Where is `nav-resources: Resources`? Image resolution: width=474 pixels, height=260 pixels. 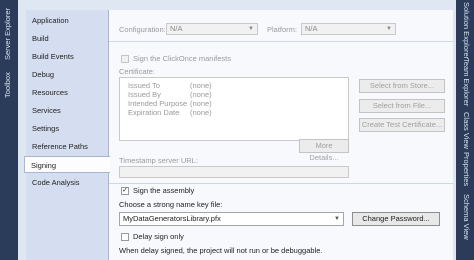
nav-resources: Resources is located at coordinates (67, 92).